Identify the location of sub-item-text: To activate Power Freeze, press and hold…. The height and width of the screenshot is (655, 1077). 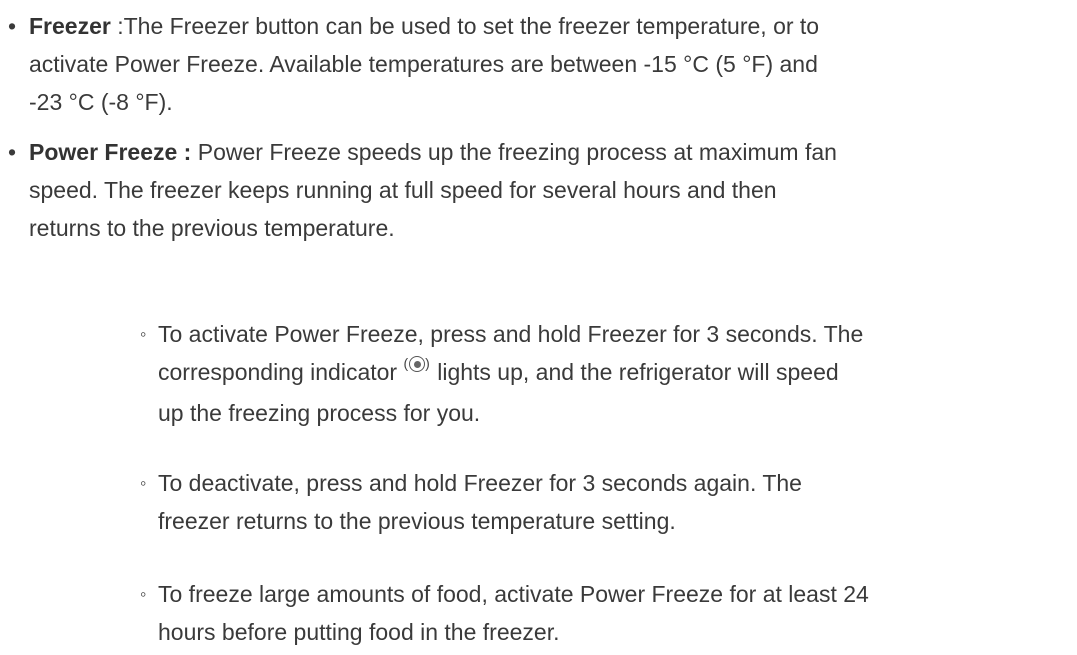
(511, 334).